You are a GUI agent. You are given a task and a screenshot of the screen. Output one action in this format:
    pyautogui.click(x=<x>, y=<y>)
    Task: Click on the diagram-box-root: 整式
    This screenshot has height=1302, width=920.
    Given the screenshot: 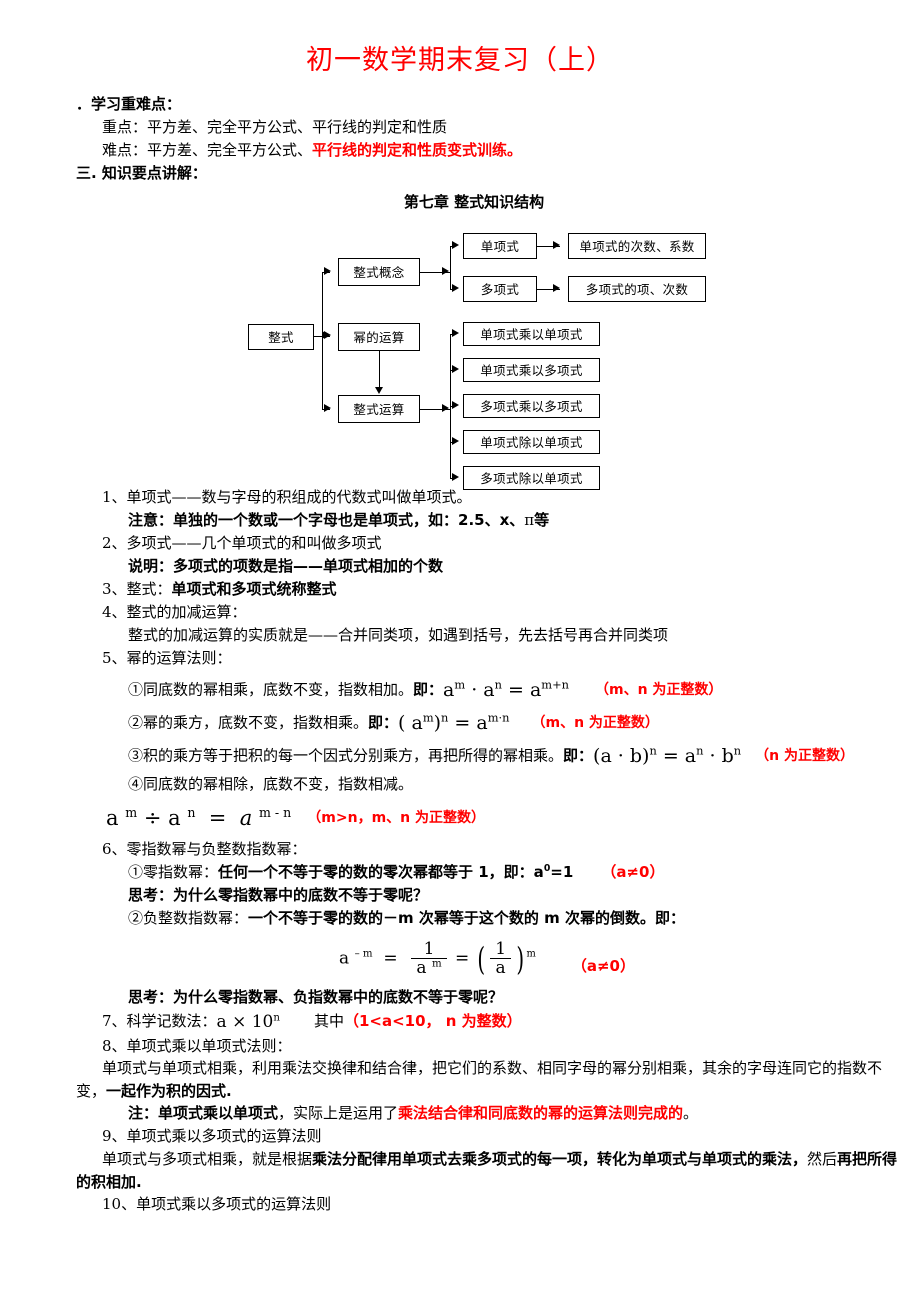 What is the action you would take?
    pyautogui.click(x=281, y=336)
    